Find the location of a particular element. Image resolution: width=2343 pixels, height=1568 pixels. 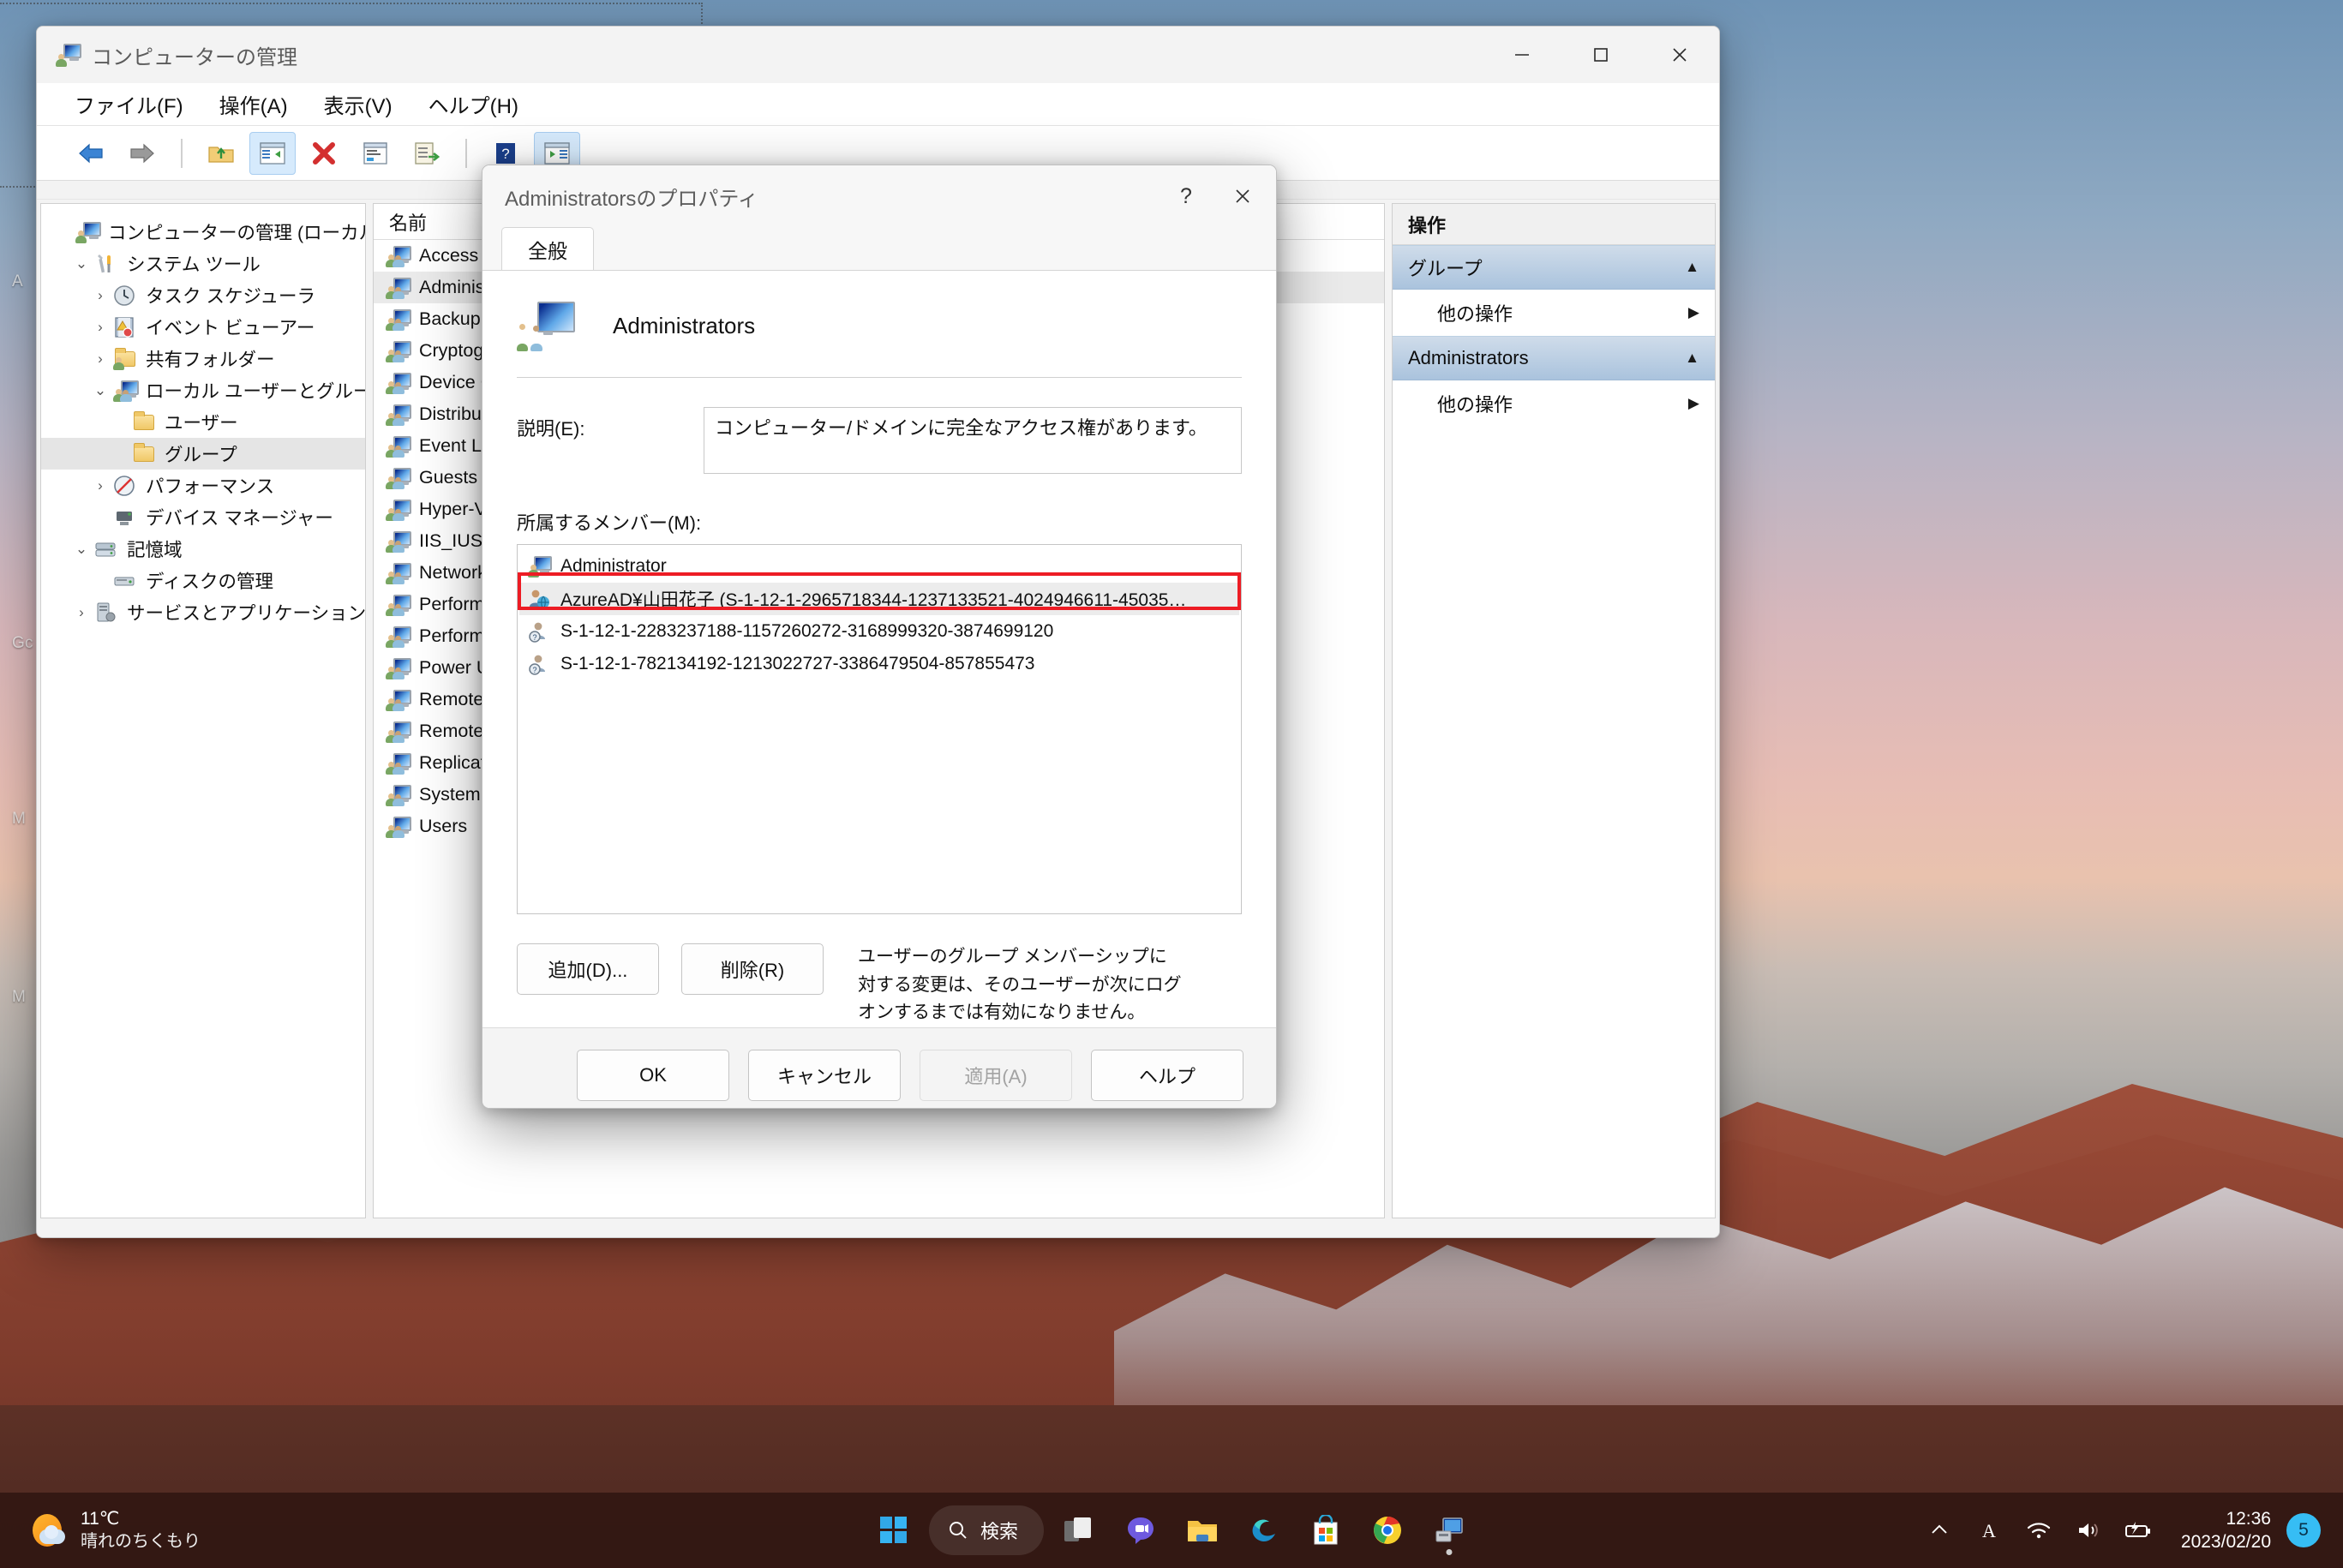

device-manager-icon is located at coordinates (126, 517).